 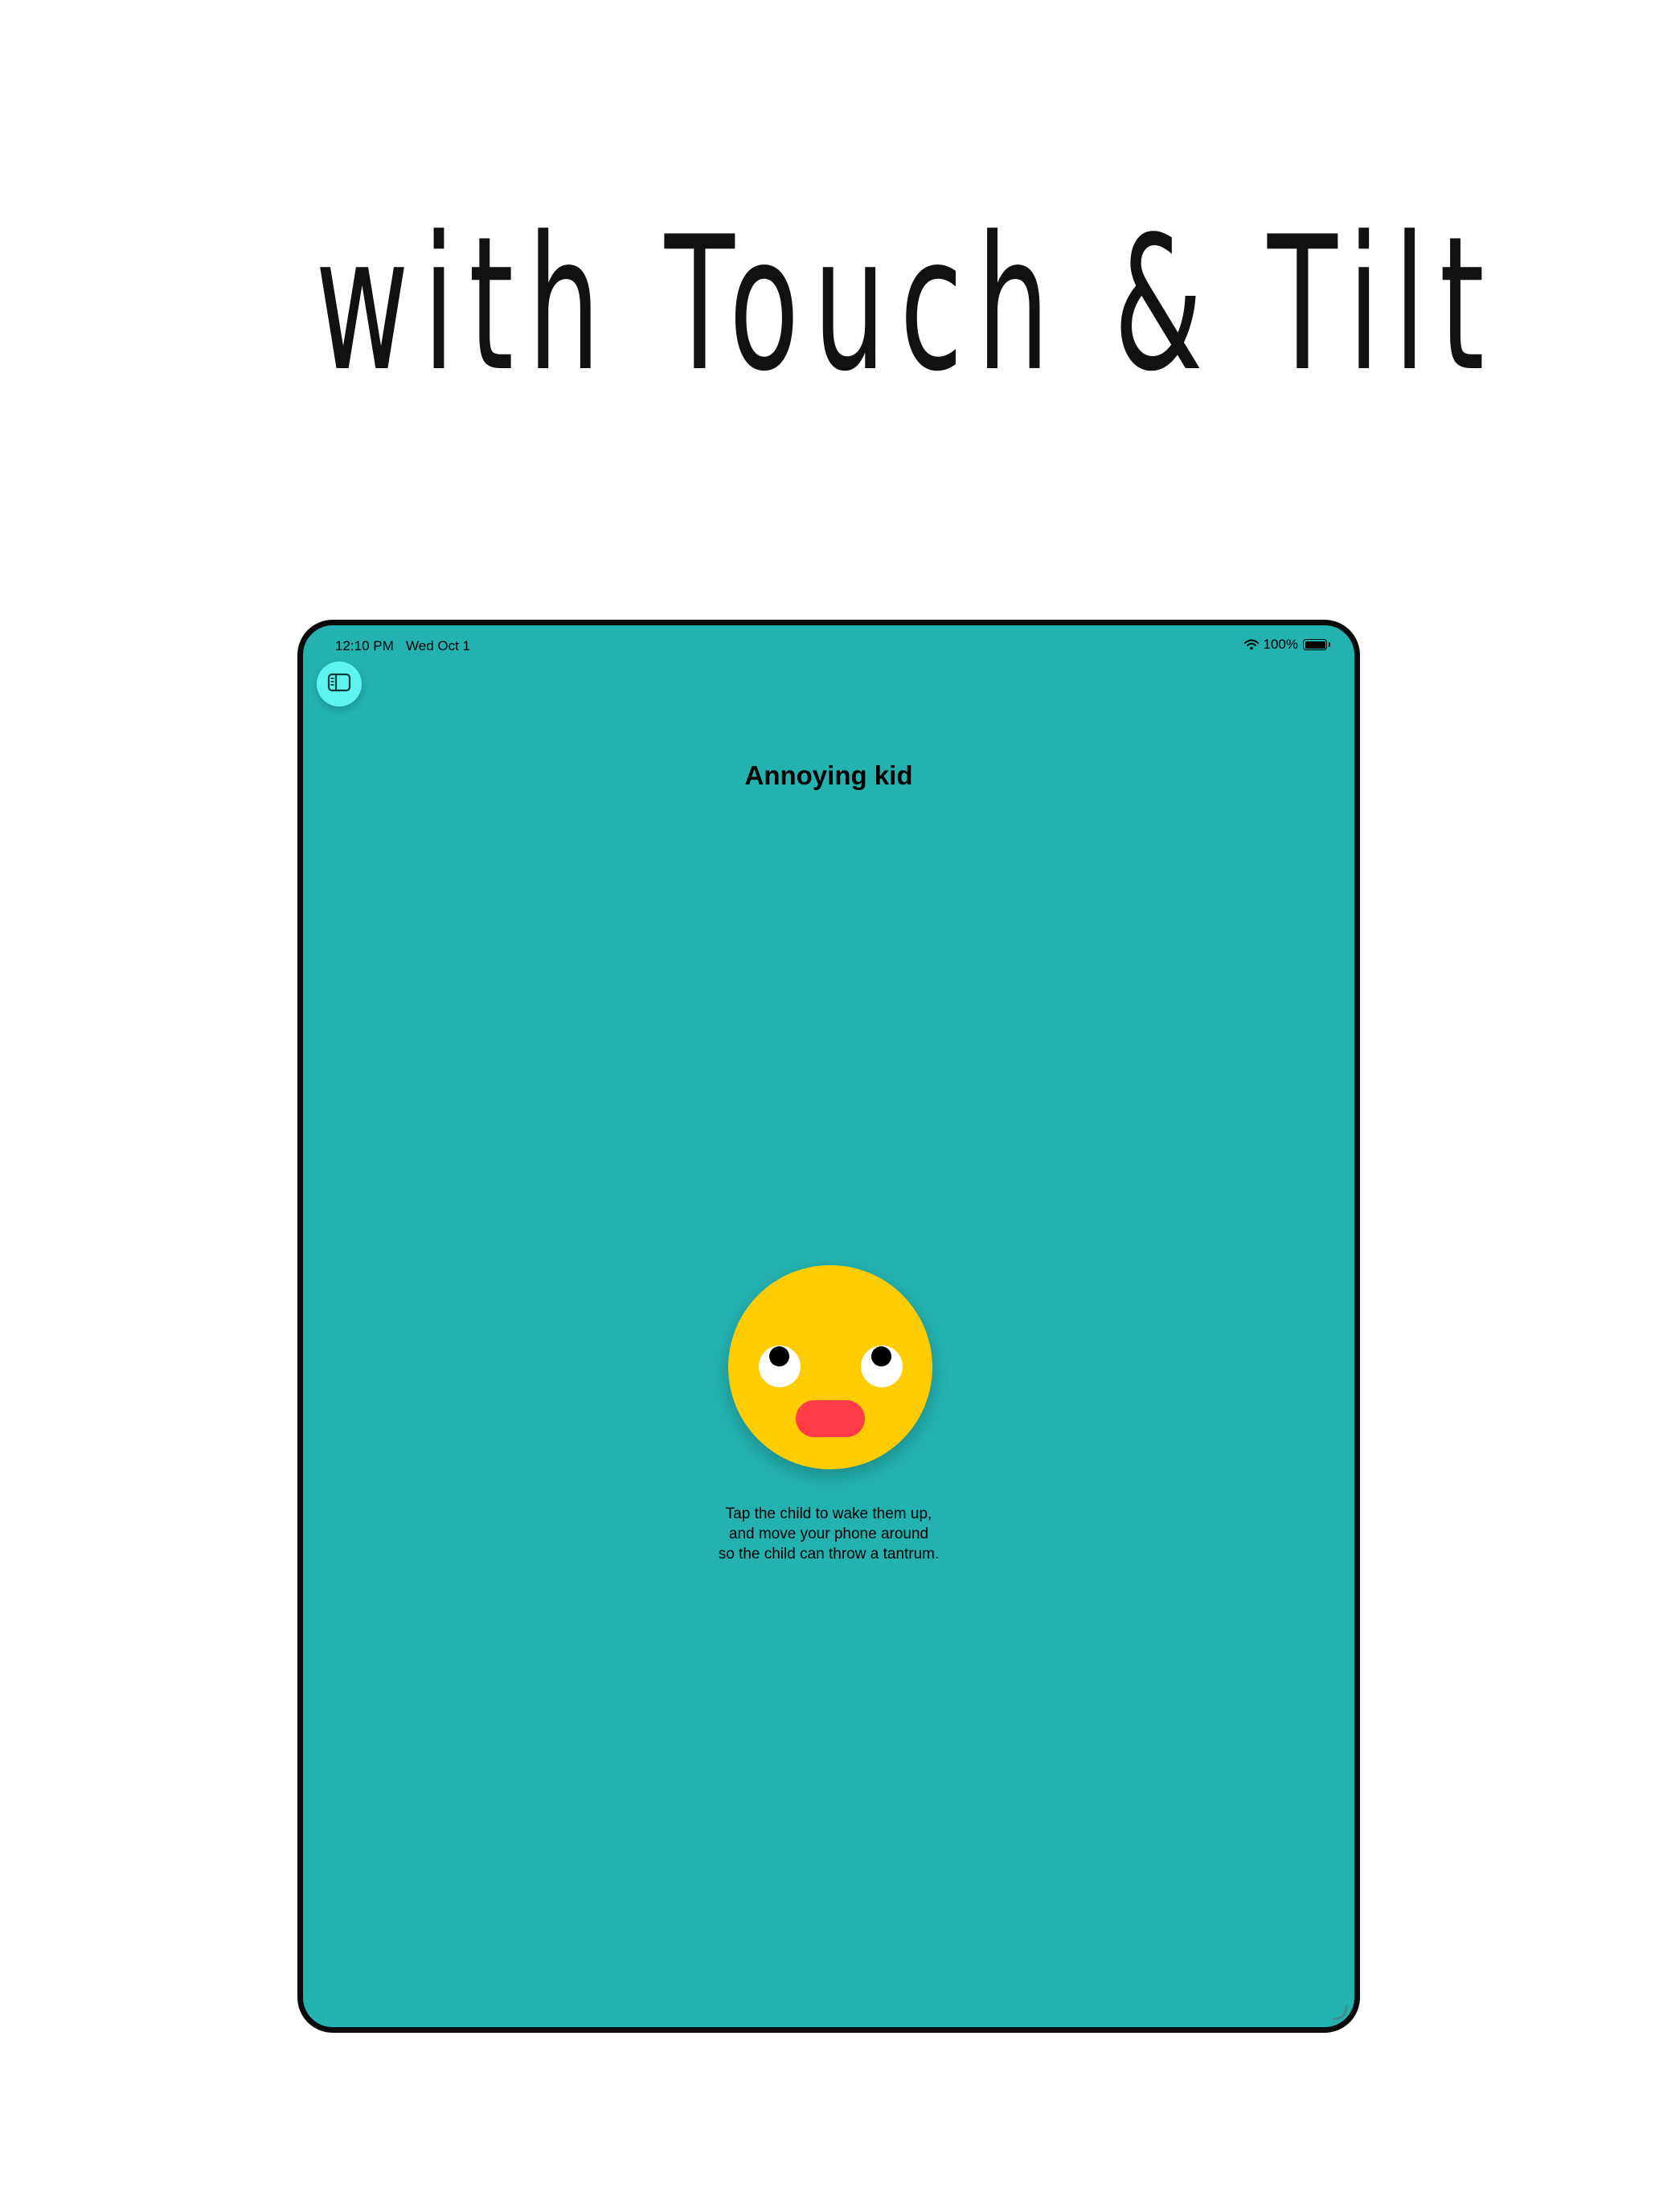 What do you see at coordinates (1251, 644) in the screenshot?
I see `wifi-icon` at bounding box center [1251, 644].